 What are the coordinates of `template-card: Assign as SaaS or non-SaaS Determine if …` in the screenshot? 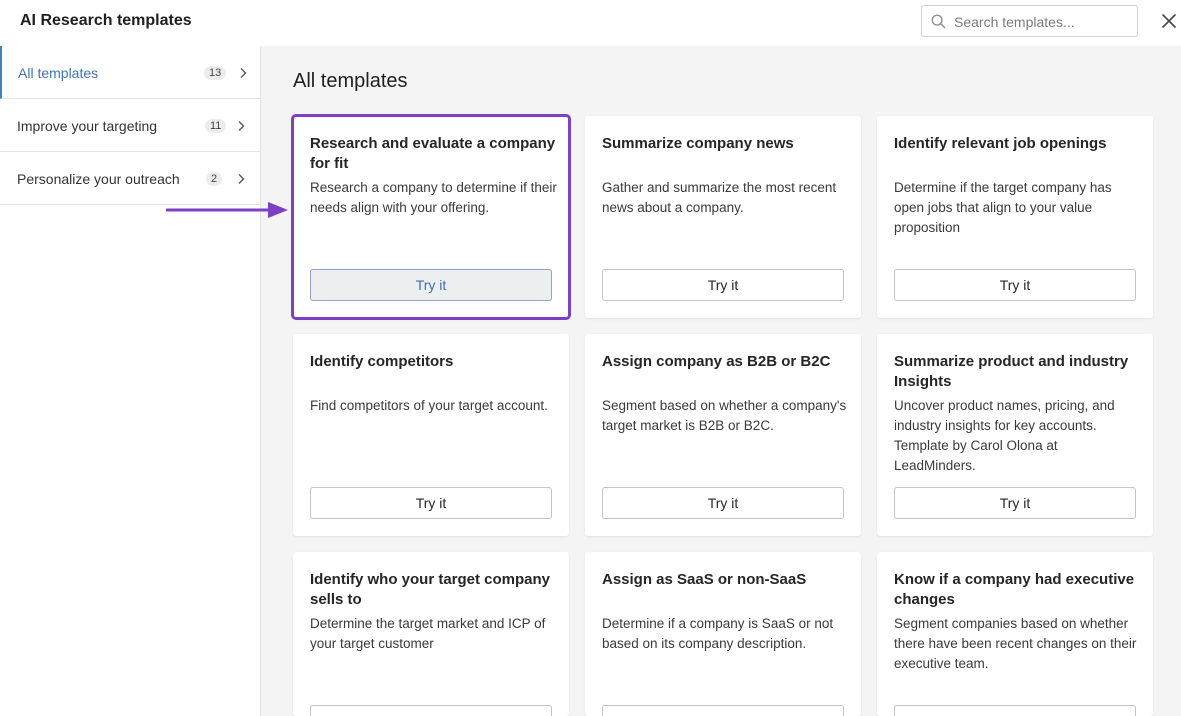 It's located at (723, 634).